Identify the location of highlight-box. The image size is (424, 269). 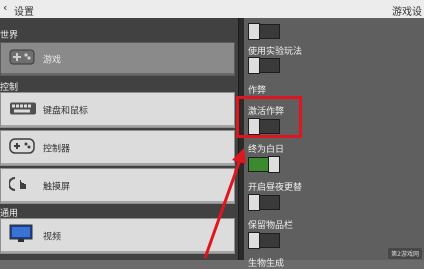
(269, 117).